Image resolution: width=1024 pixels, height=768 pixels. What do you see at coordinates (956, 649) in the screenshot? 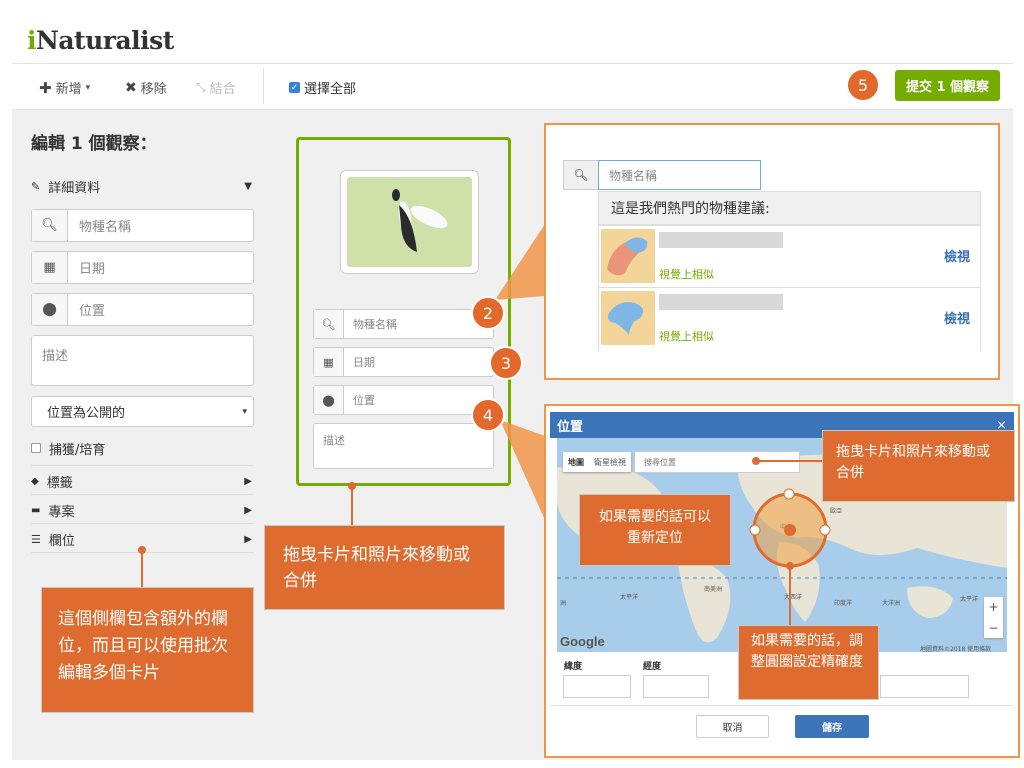
I see `map-credit: 地圖資料©2018 使用條款` at bounding box center [956, 649].